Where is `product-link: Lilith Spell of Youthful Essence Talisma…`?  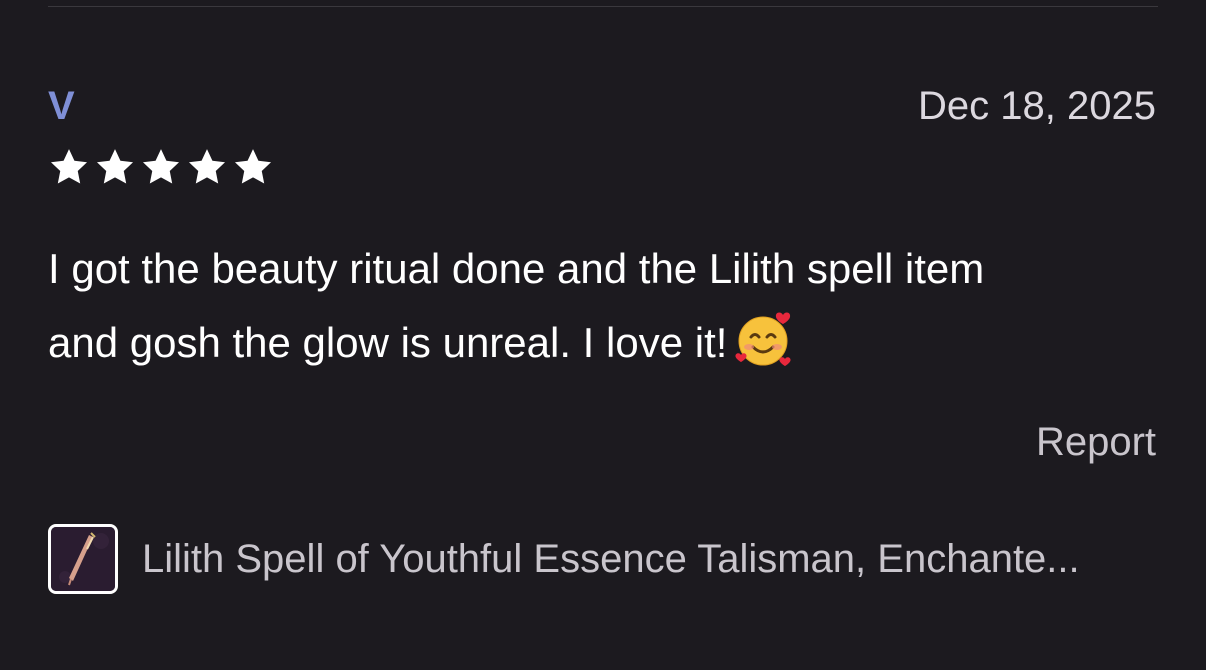 product-link: Lilith Spell of Youthful Essence Talisma… is located at coordinates (564, 559).